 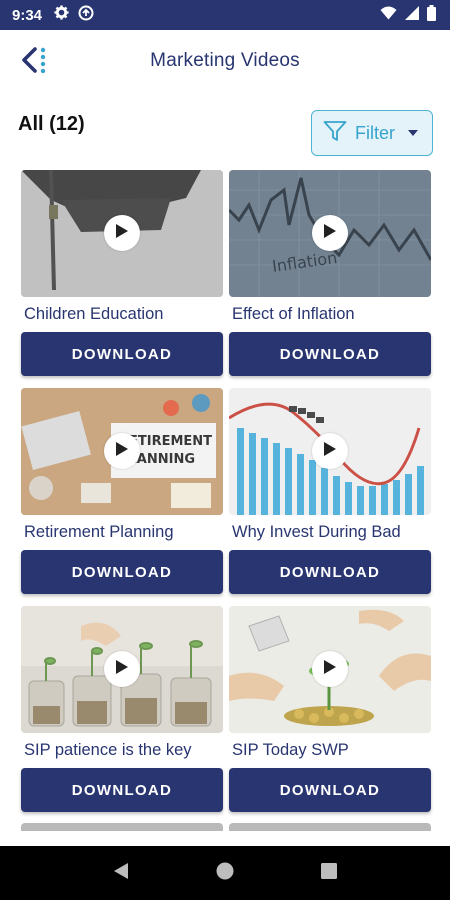 What do you see at coordinates (388, 15) in the screenshot?
I see `wifi-icon` at bounding box center [388, 15].